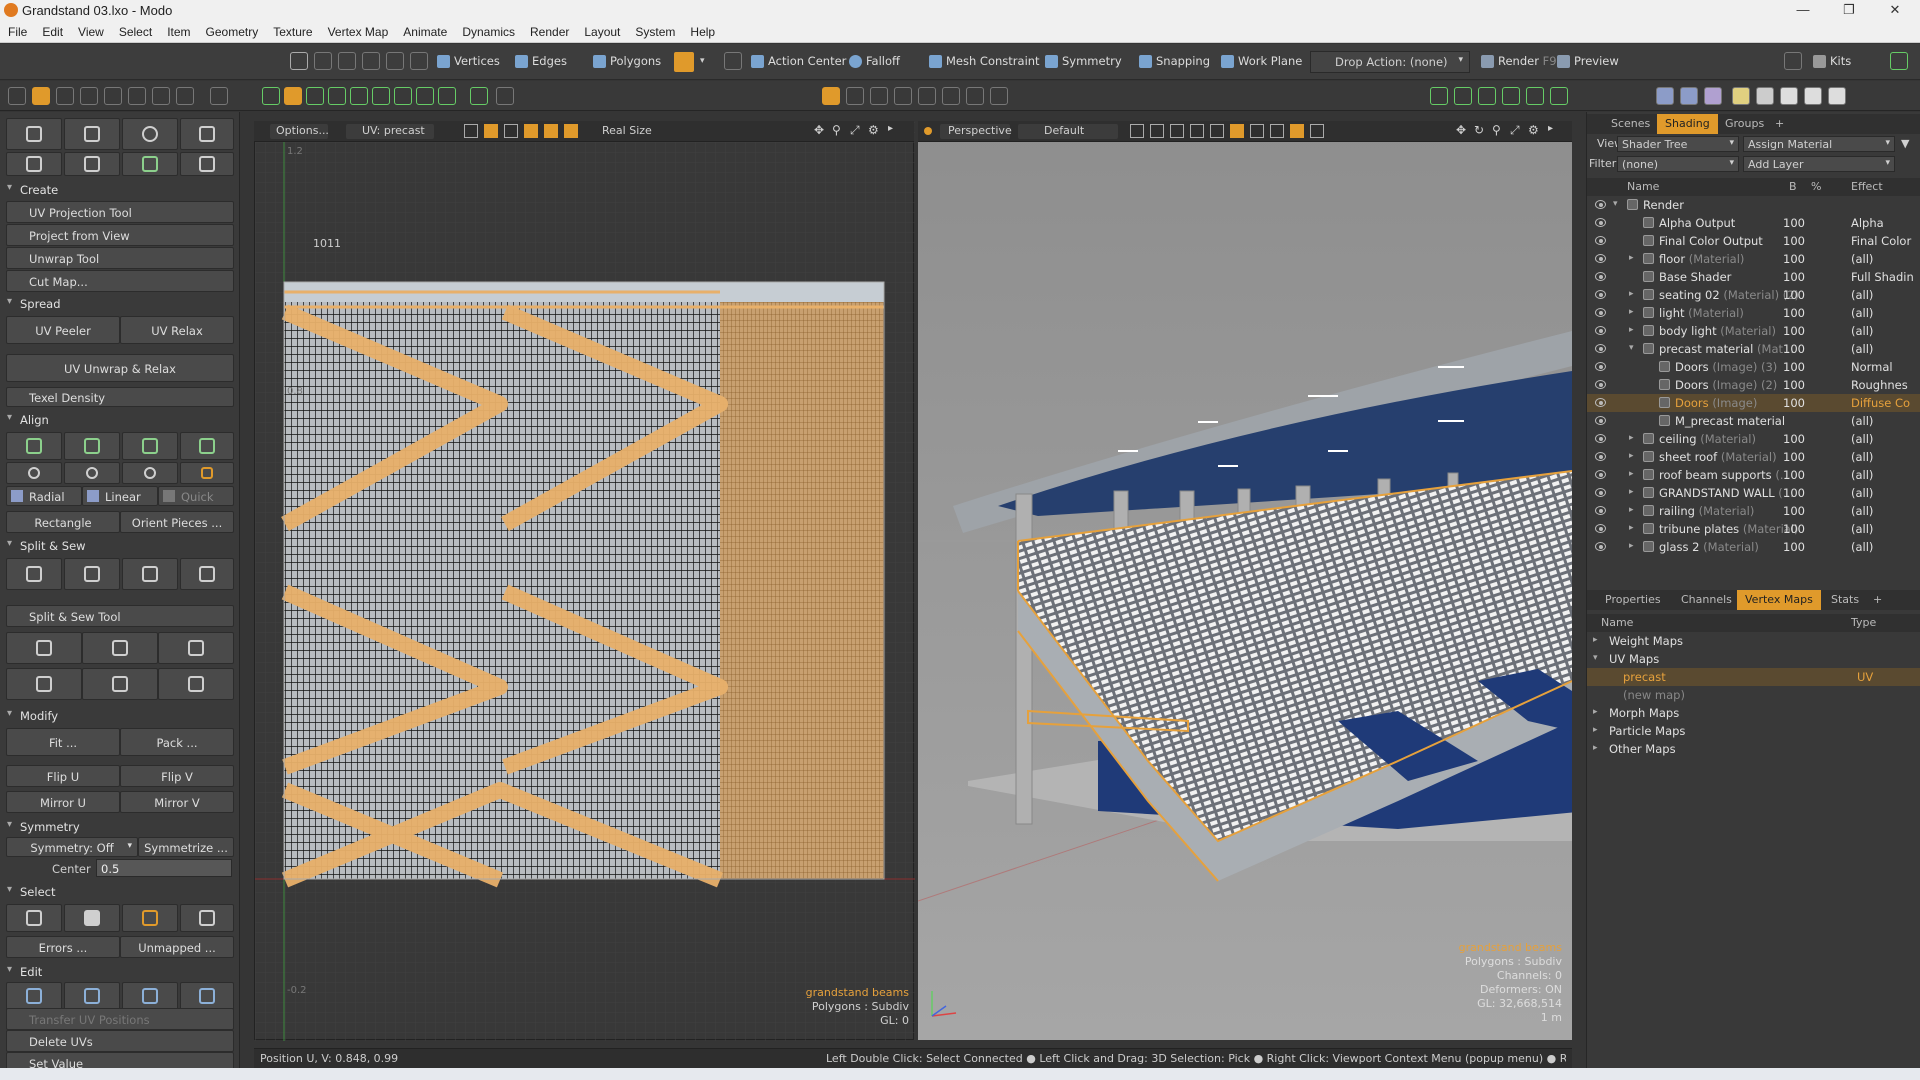 The image size is (1920, 1080). What do you see at coordinates (1479, 130) in the screenshot?
I see `rotate-icon: ↻` at bounding box center [1479, 130].